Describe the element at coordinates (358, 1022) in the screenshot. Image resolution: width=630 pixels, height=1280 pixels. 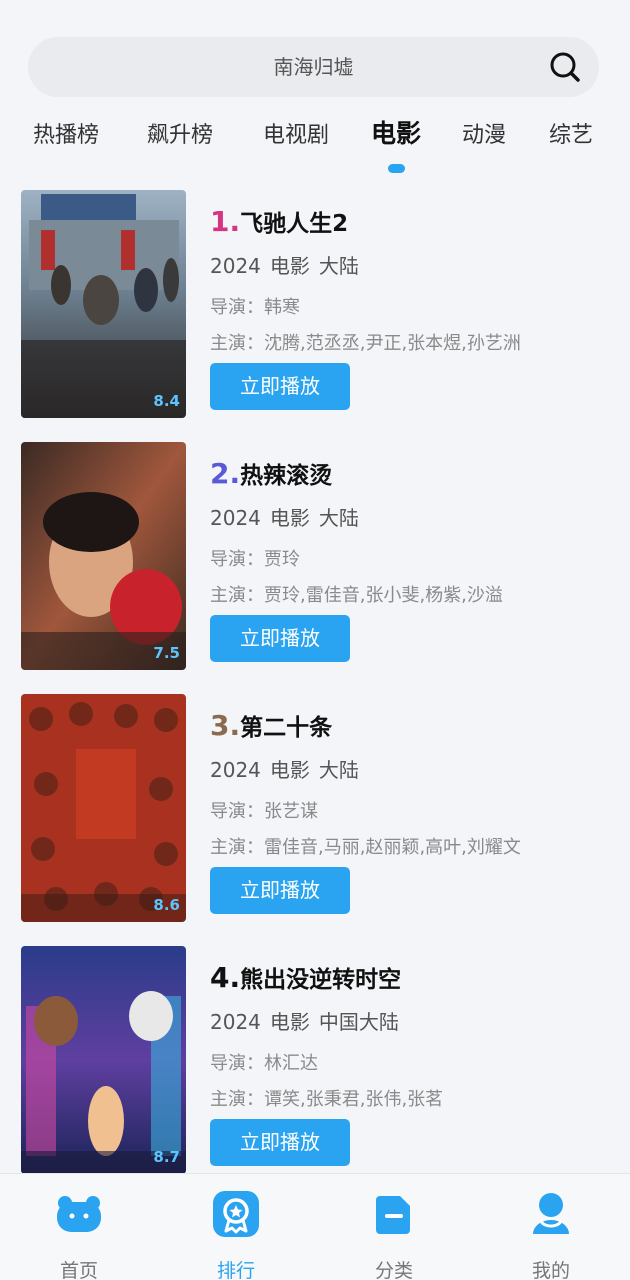
I see `movie-region: 中国大陆` at that location.